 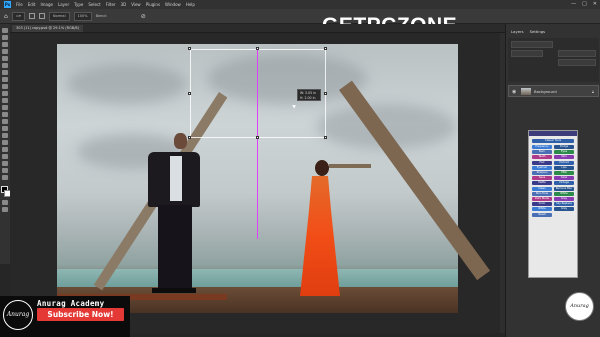 What do you see at coordinates (5, 170) in the screenshot?
I see `zoom-tool-icon` at bounding box center [5, 170].